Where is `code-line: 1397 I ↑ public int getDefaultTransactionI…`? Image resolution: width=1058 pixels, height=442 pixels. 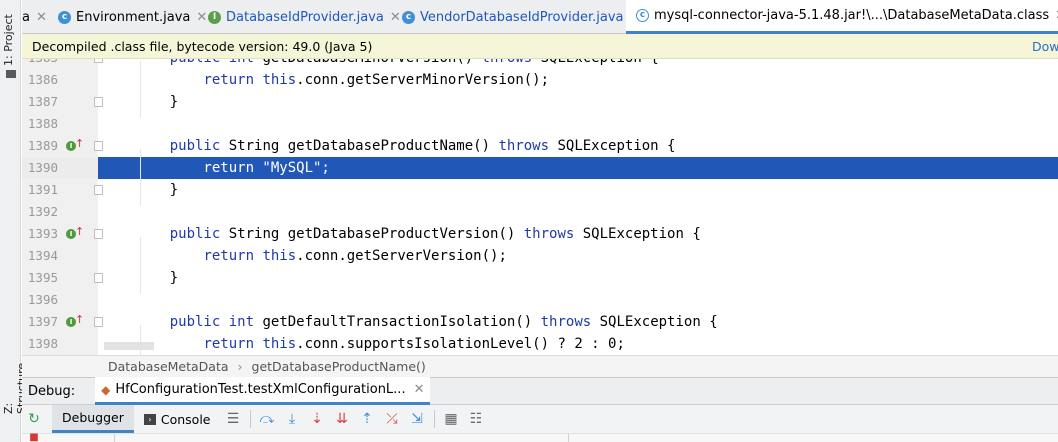 code-line: 1397 I ↑ public int getDefaultTransactionI… is located at coordinates (540, 322).